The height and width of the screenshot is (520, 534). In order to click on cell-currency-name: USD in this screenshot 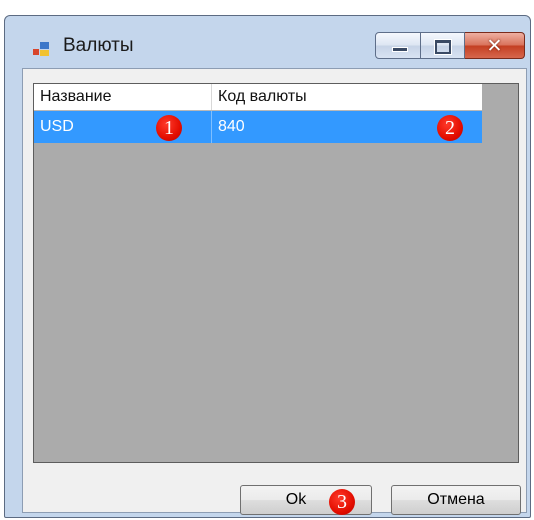, I will do `click(123, 127)`.